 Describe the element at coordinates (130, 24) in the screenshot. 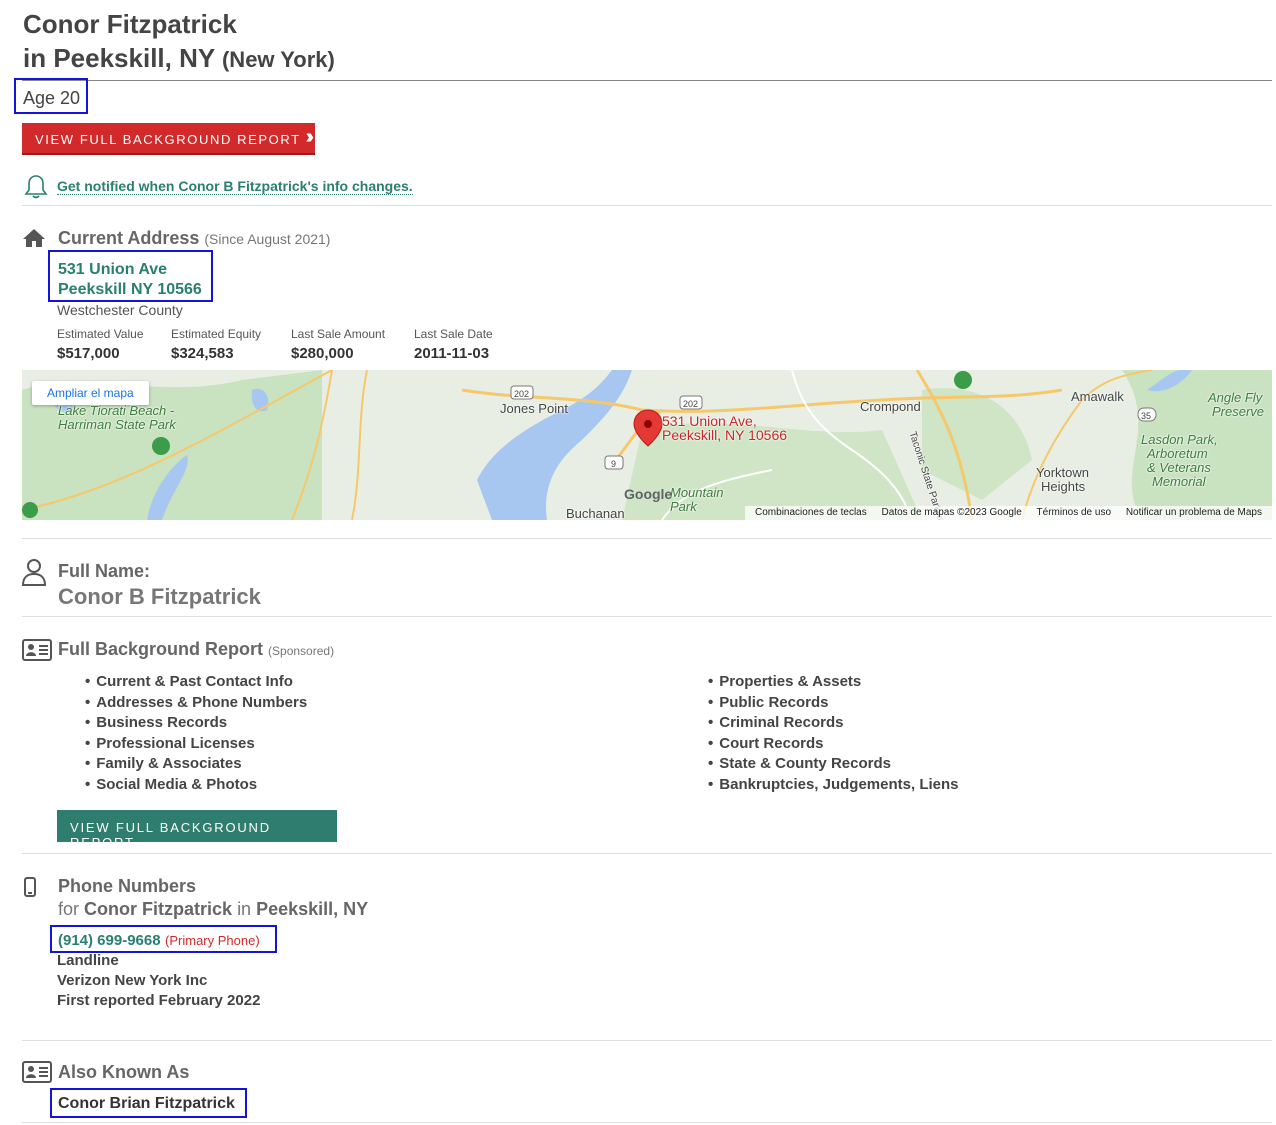

I see `person-name: Conor Fitzpatrick` at that location.